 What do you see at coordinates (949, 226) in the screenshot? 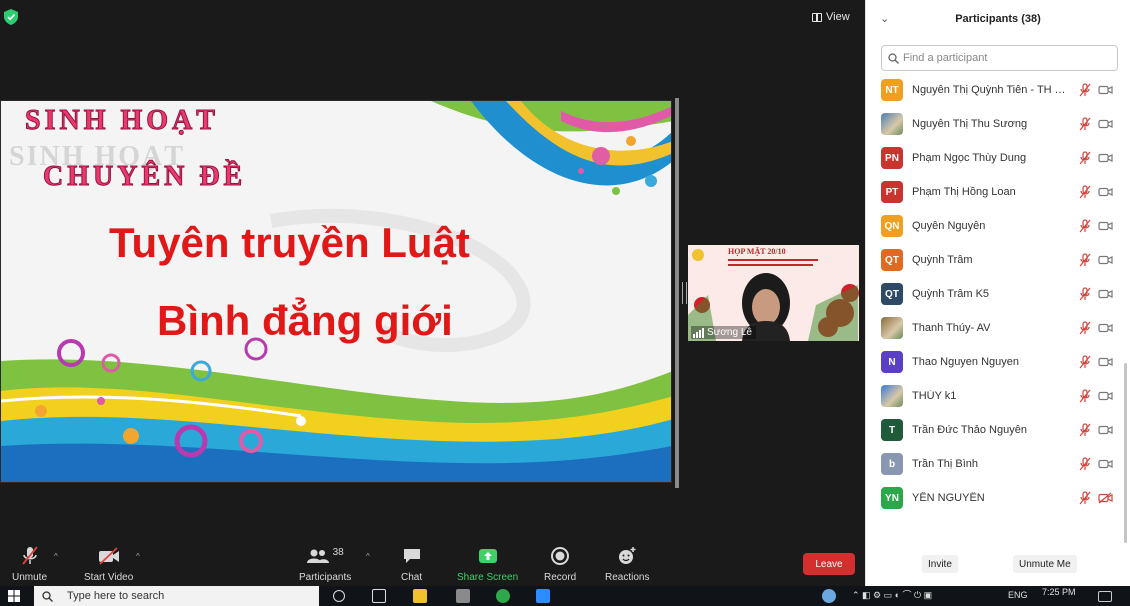
I see `participant-name: Quyên Nguyễn` at bounding box center [949, 226].